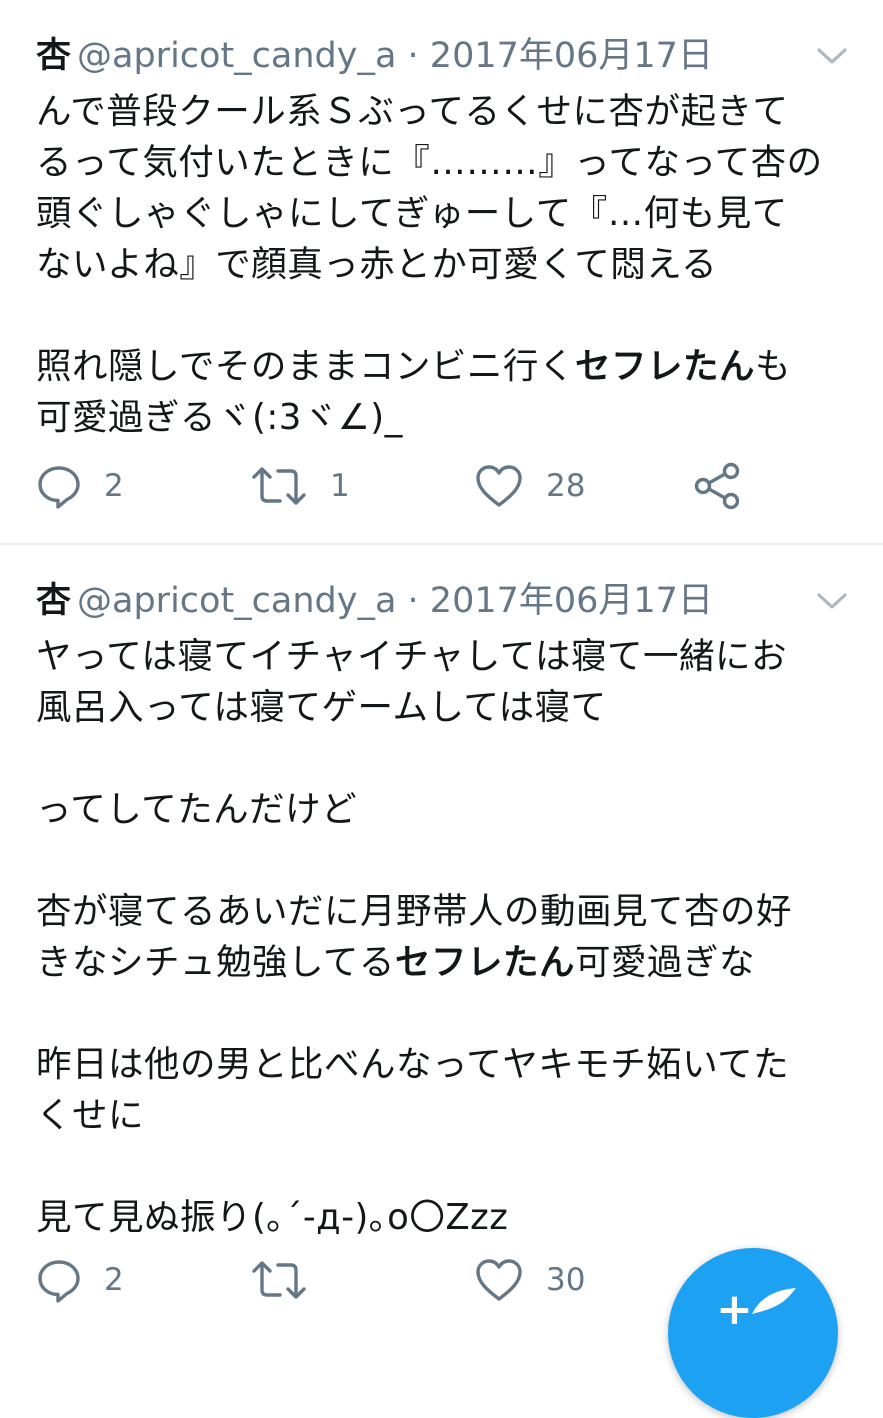 This screenshot has height=1418, width=883. What do you see at coordinates (529, 486) in the screenshot?
I see `like-button: 28` at bounding box center [529, 486].